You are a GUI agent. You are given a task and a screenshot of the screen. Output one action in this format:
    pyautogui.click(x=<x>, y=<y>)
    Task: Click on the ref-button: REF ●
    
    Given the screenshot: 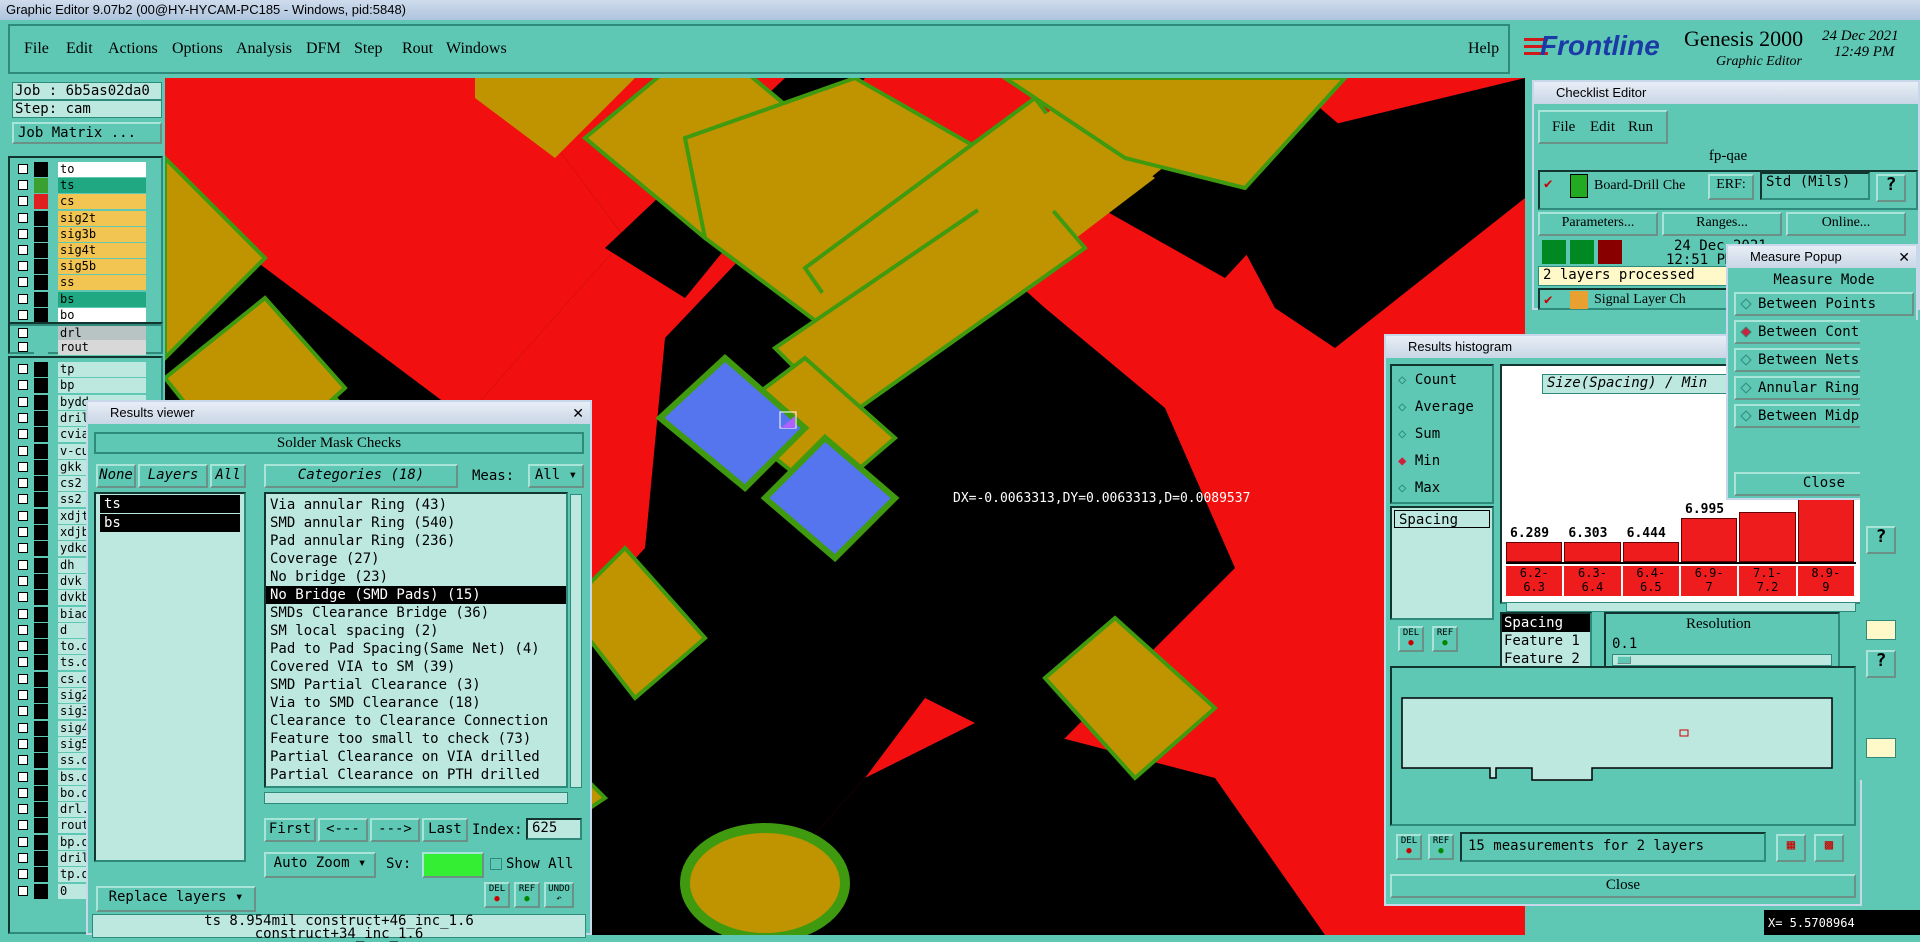 What is the action you would take?
    pyautogui.click(x=527, y=895)
    